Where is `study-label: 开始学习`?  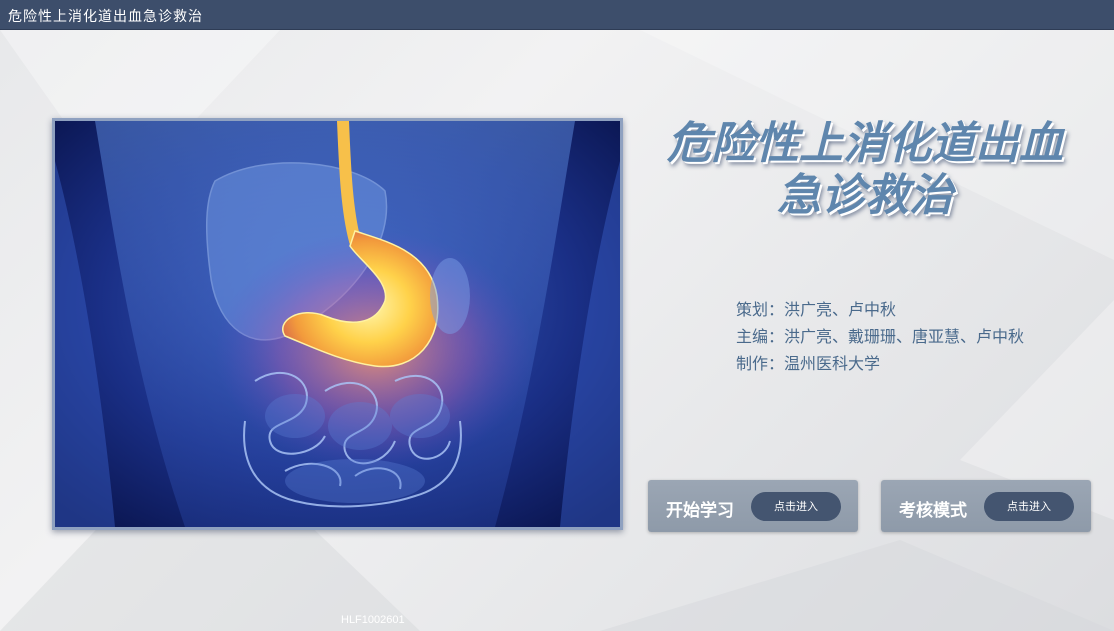 study-label: 开始学习 is located at coordinates (700, 511).